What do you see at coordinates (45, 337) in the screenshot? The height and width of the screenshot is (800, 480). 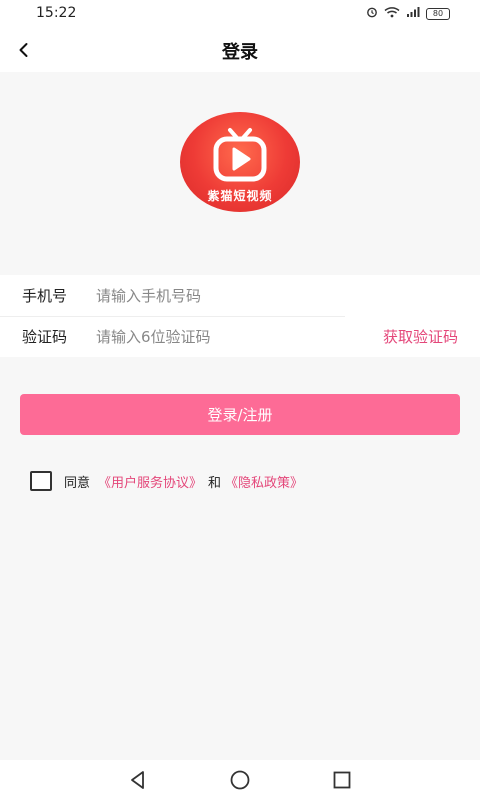 I see `code-label: 验证码` at bounding box center [45, 337].